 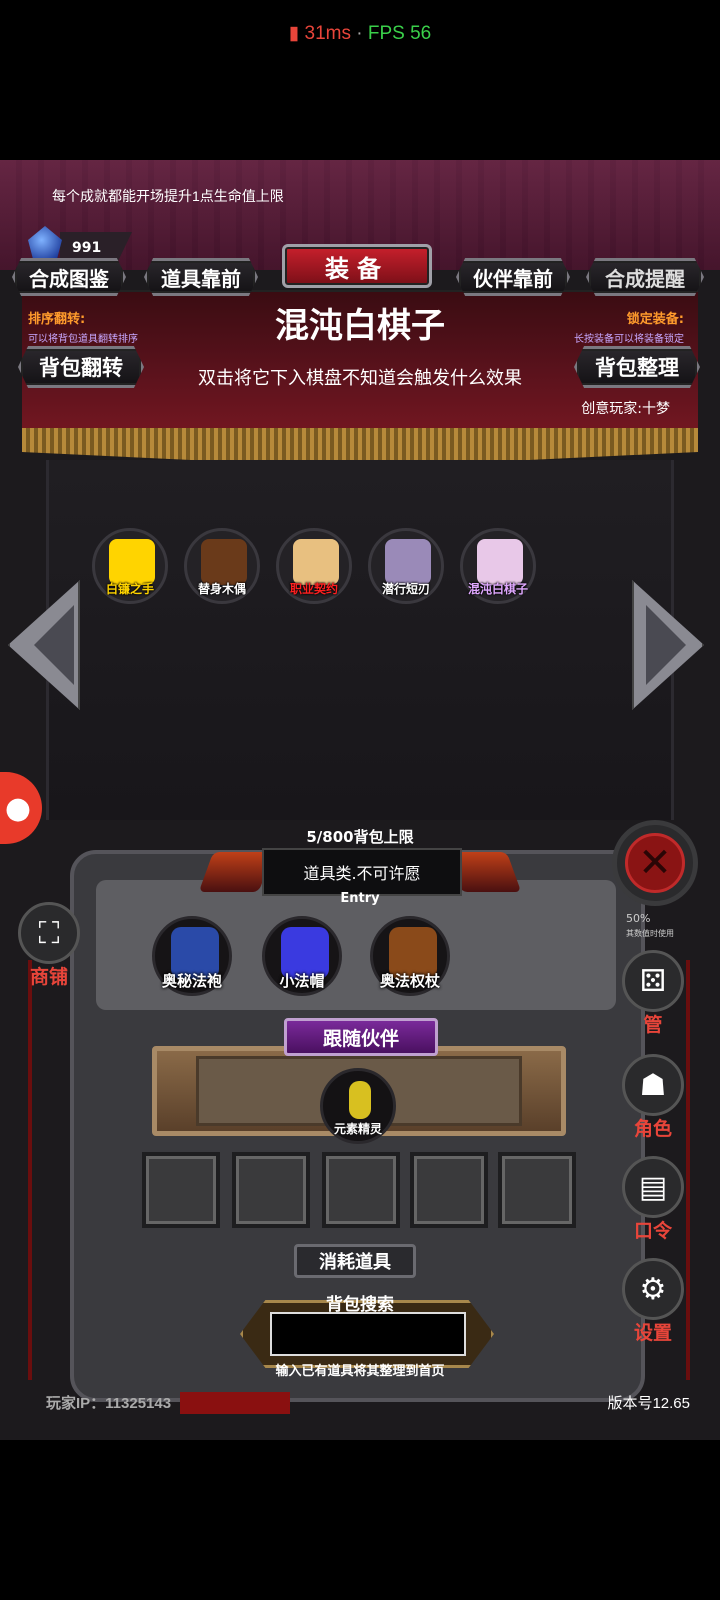 I want to click on equipped-slot: 潜行短刃, so click(x=406, y=566).